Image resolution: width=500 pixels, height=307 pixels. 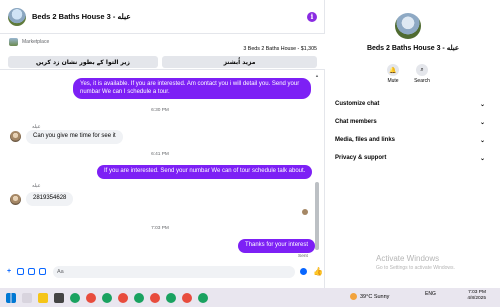 I want to click on search-icon: ⌕, so click(x=422, y=70).